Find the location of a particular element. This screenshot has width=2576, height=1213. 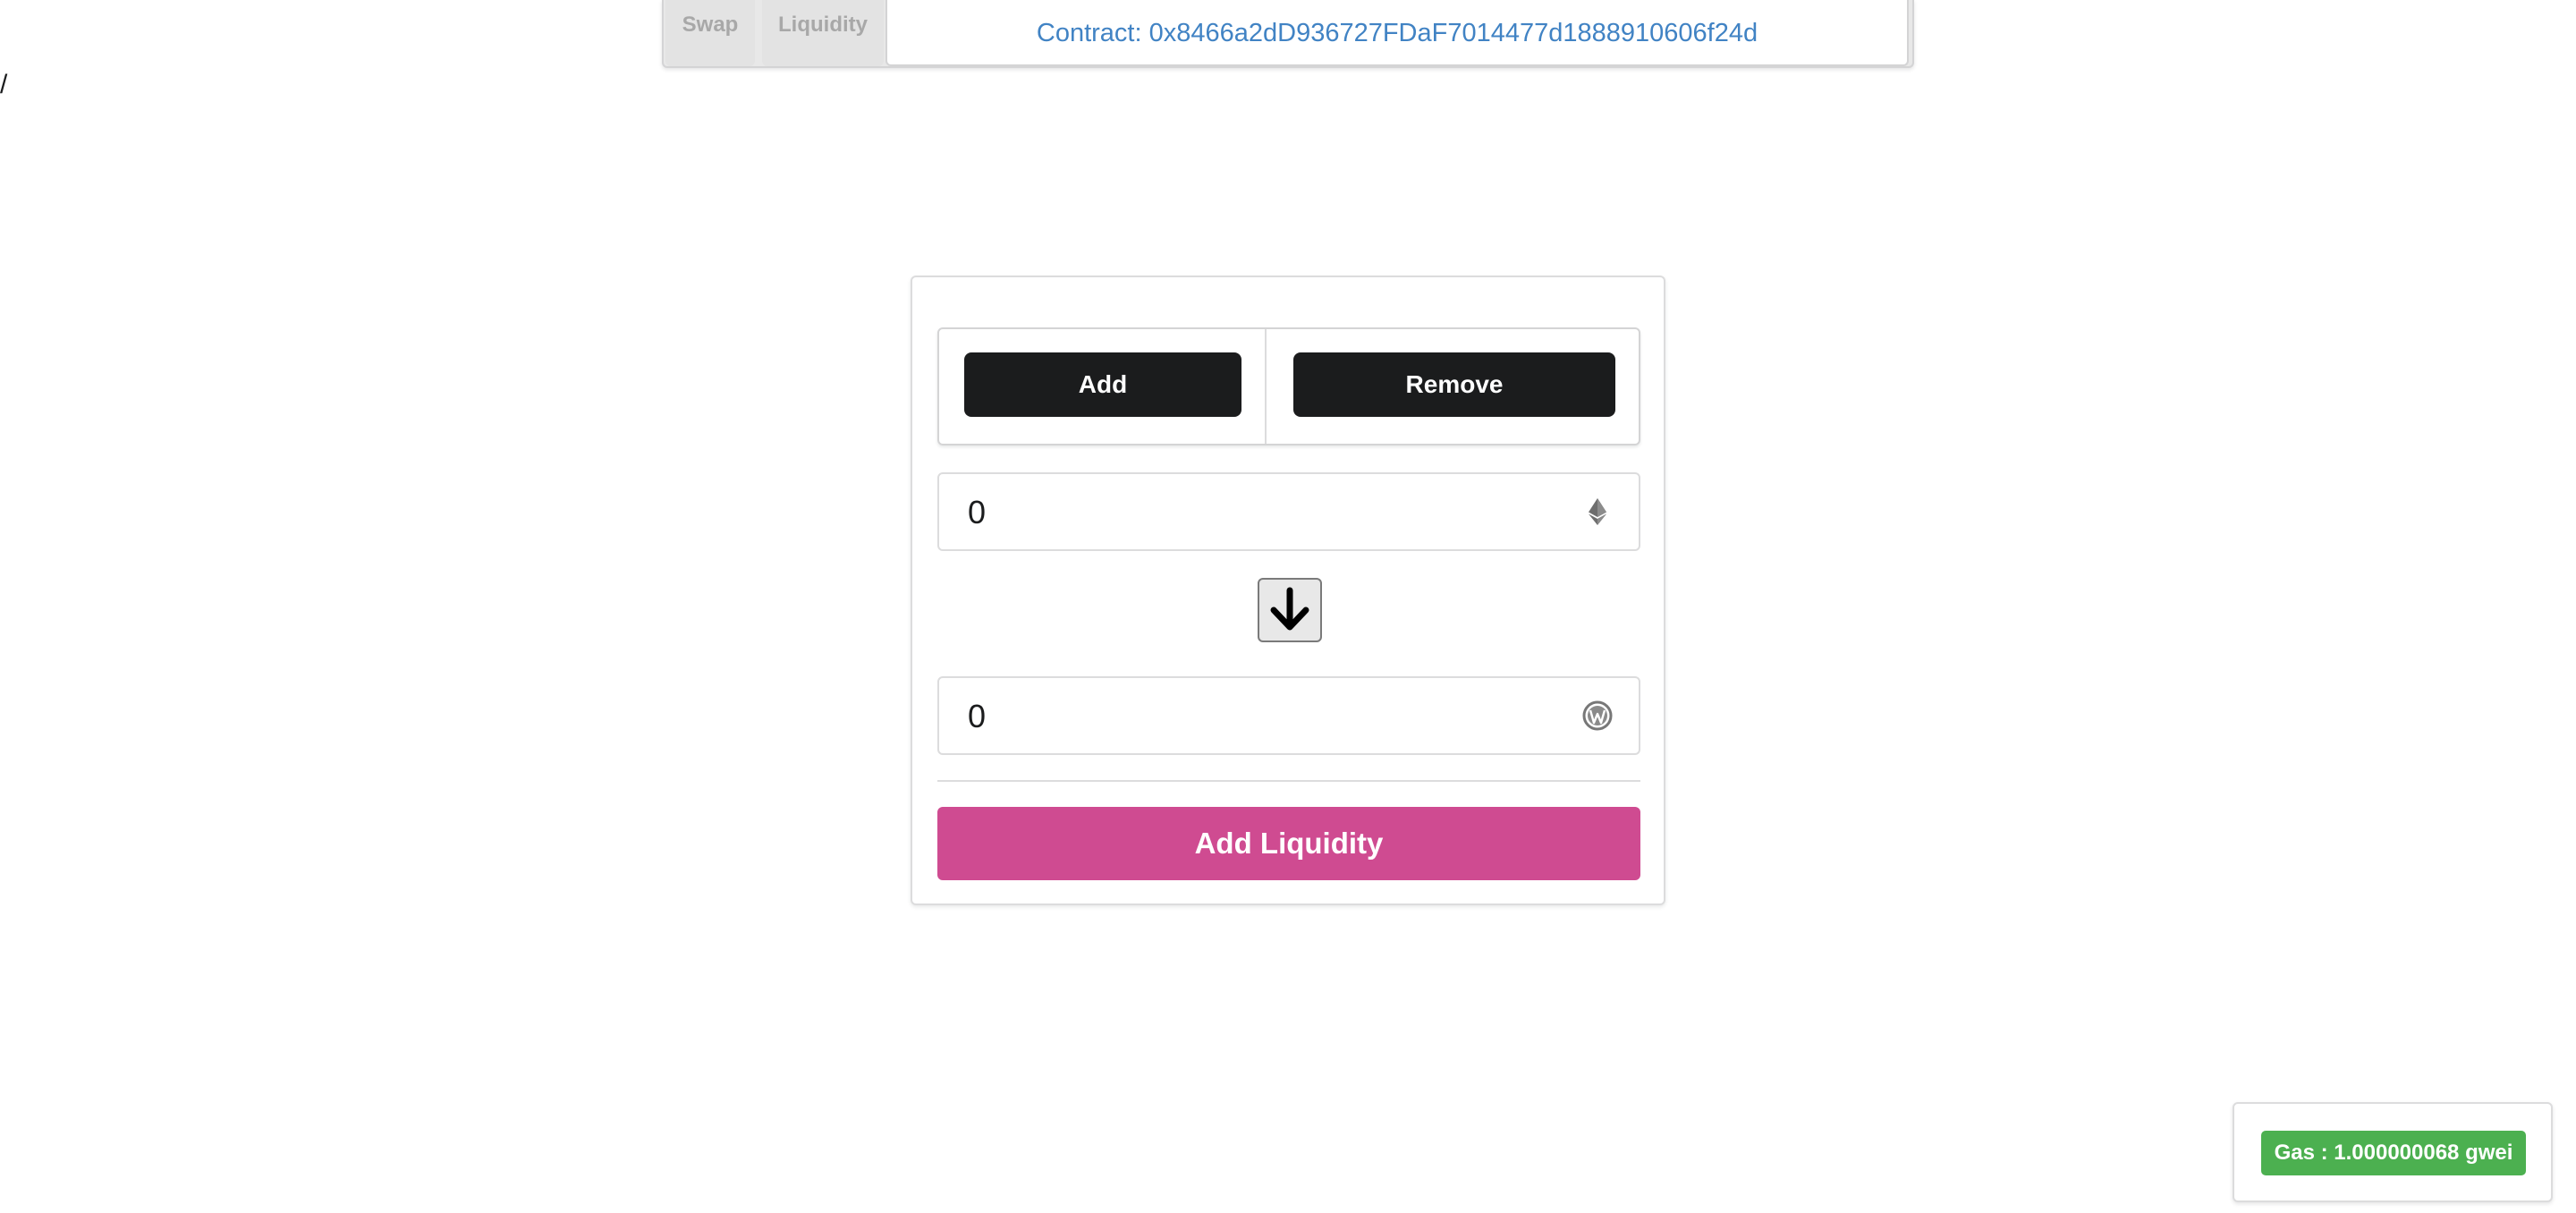

add-mode-button: Add is located at coordinates (1102, 384).